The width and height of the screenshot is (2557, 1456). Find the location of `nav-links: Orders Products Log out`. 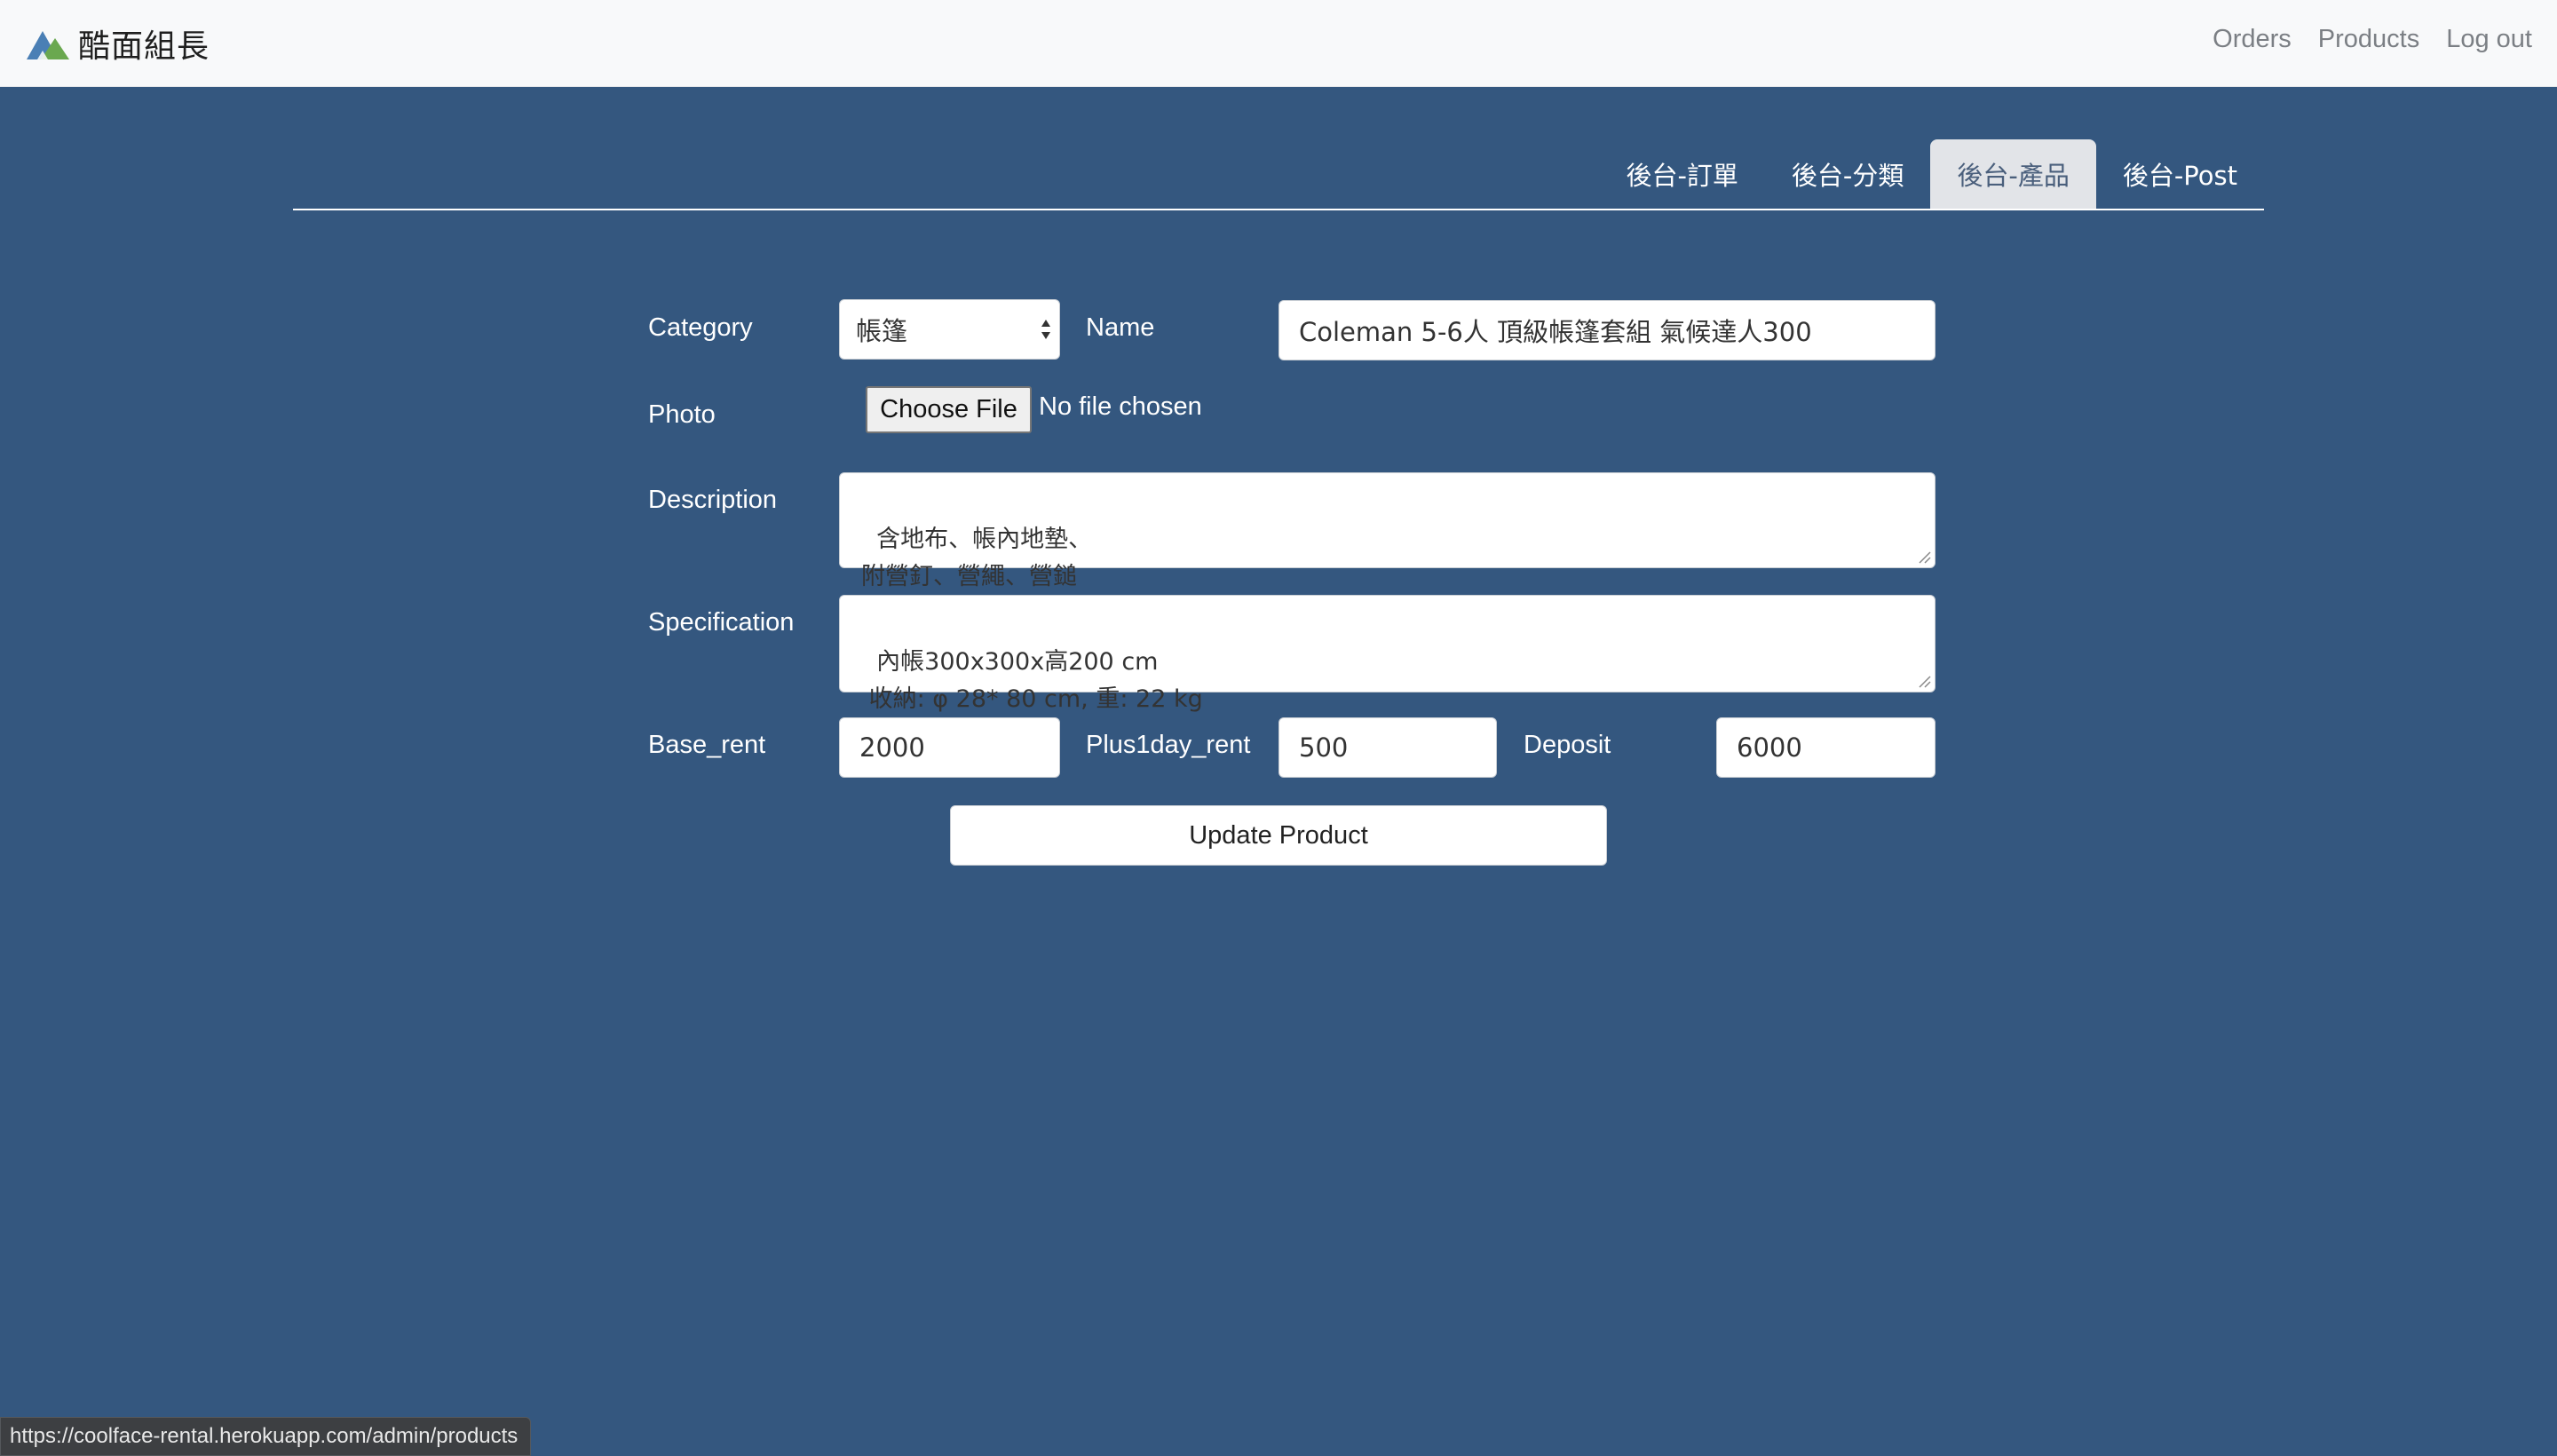

nav-links: Orders Products Log out is located at coordinates (2372, 39).